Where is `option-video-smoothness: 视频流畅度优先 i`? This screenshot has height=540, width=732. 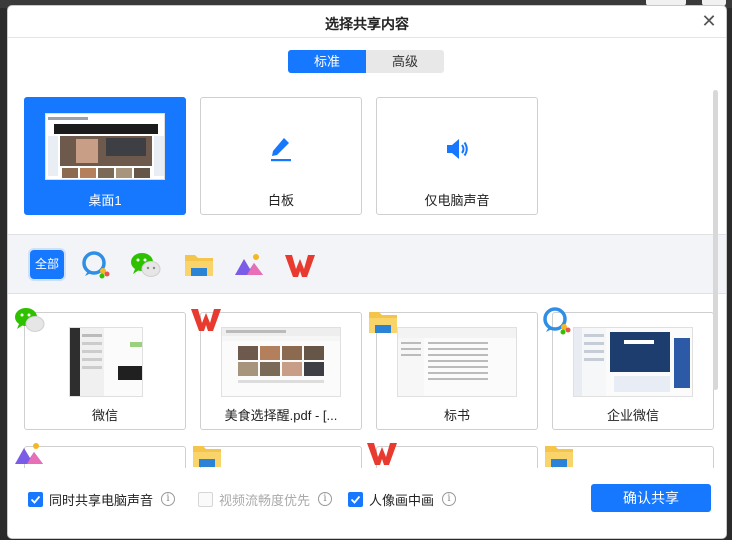
option-video-smoothness: 视频流畅度优先 i is located at coordinates (265, 499).